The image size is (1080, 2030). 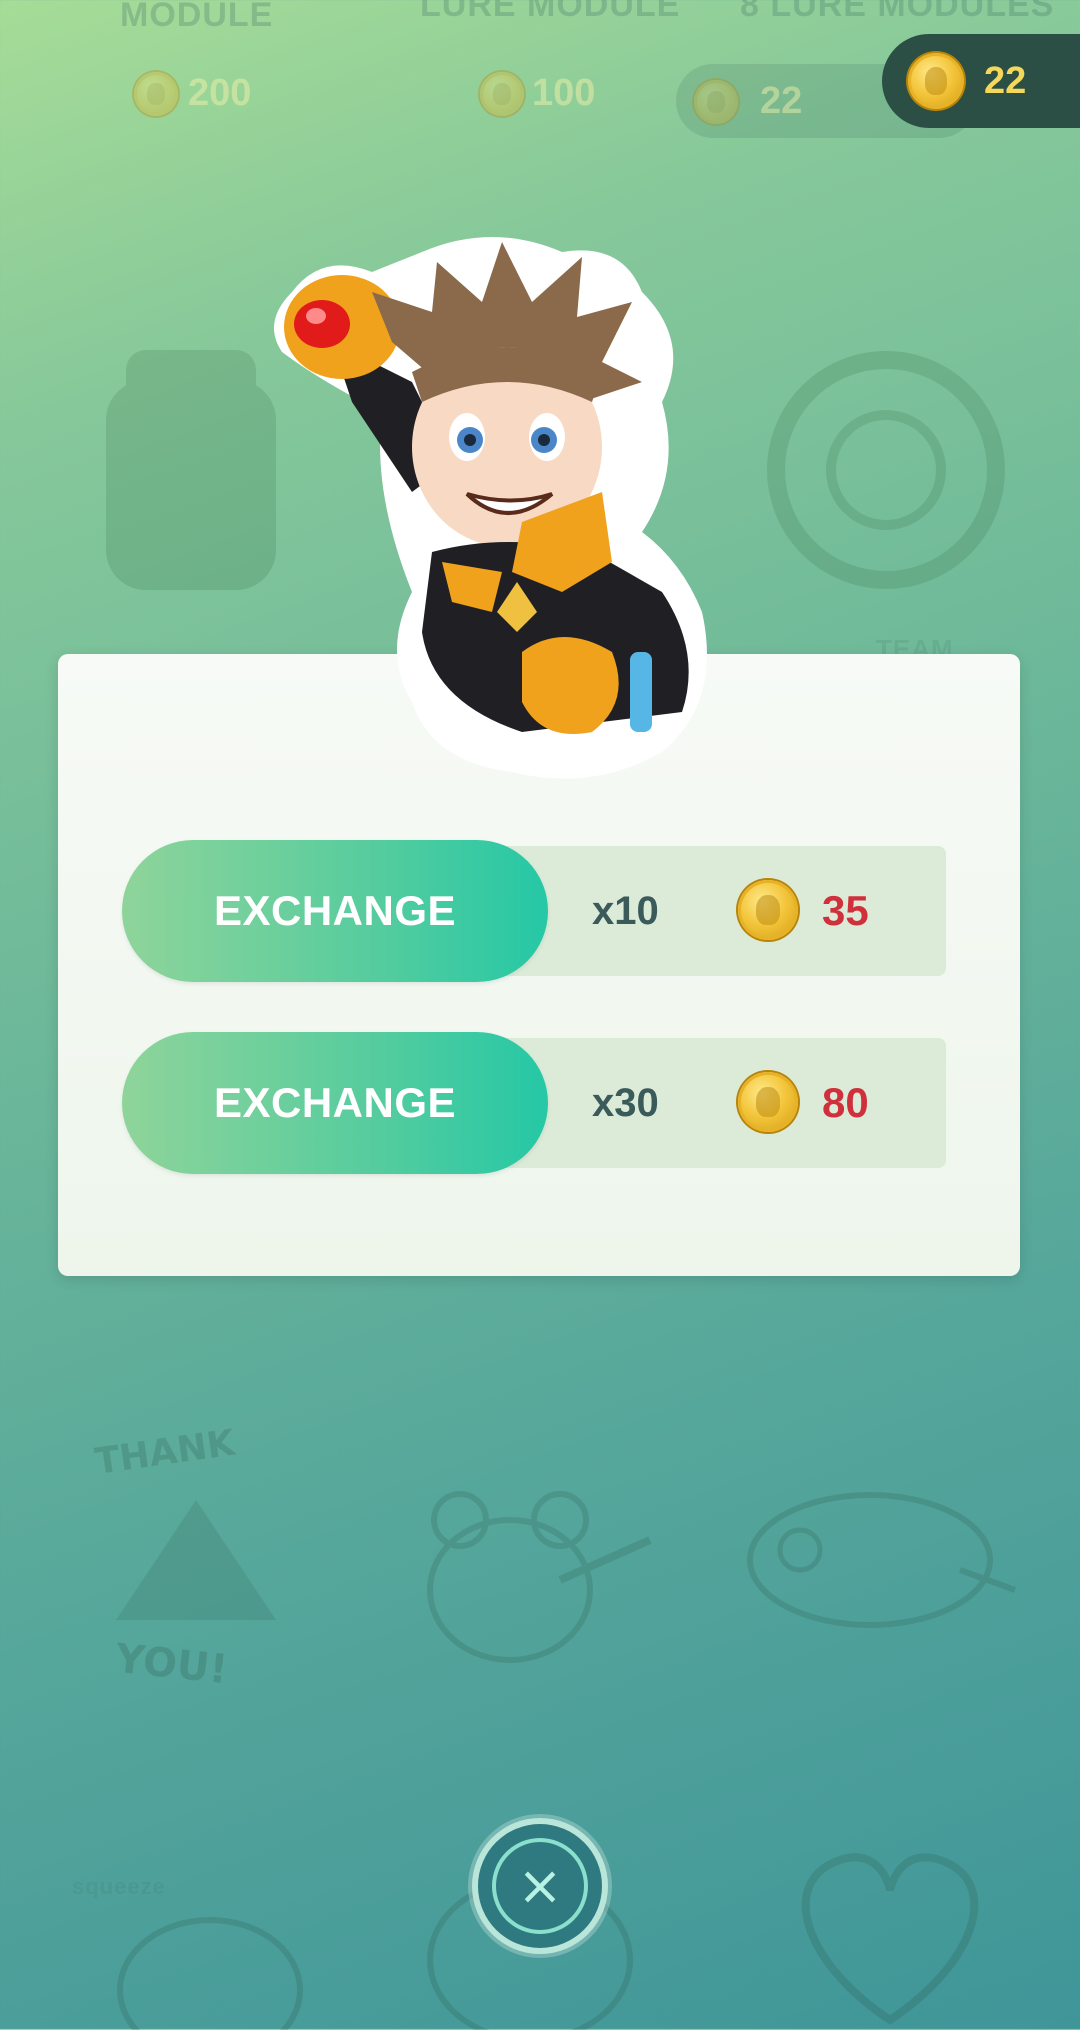 What do you see at coordinates (845, 910) in the screenshot?
I see `offer-price: 35` at bounding box center [845, 910].